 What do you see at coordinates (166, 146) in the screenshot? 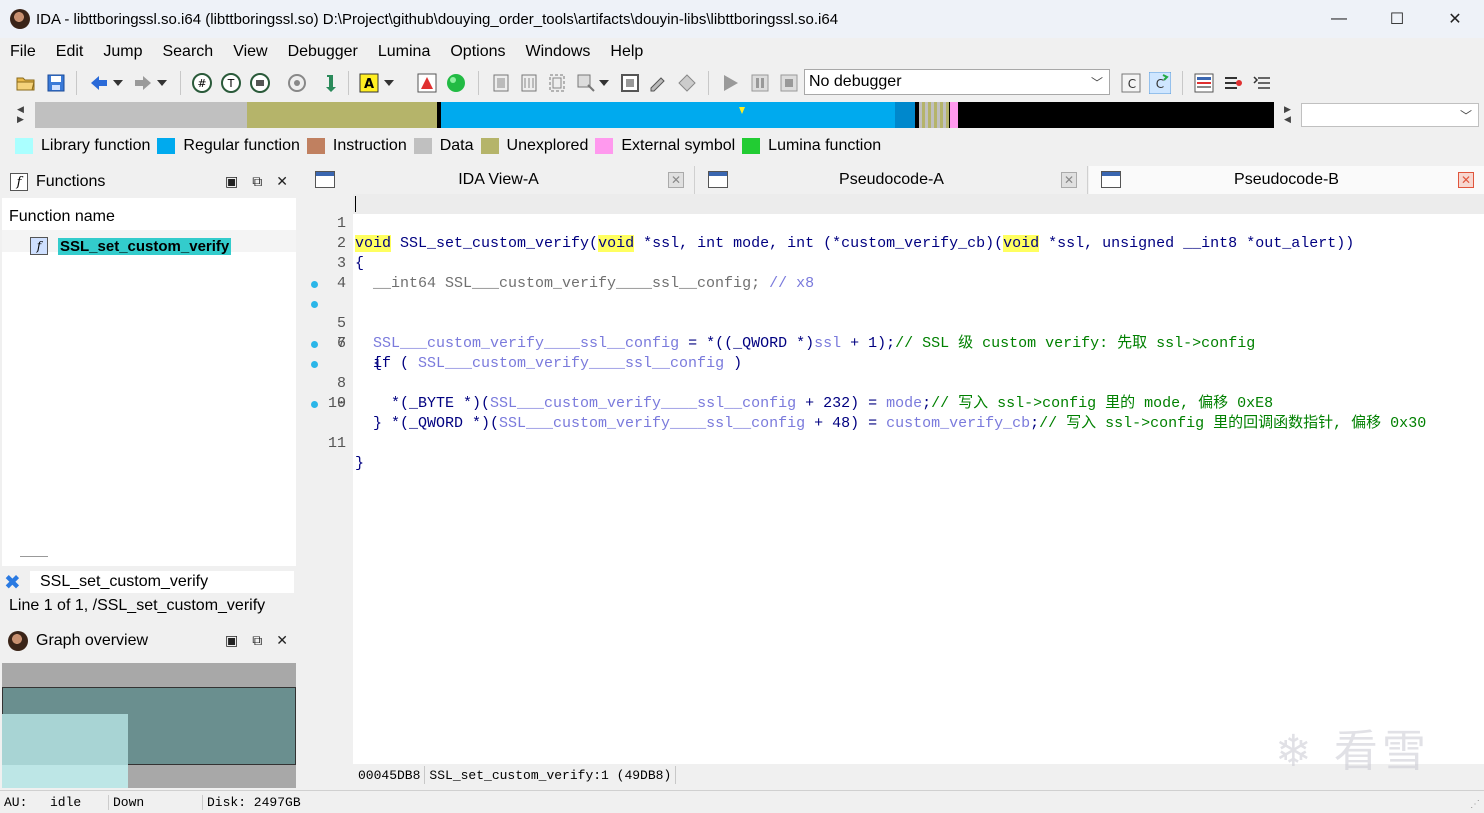
I see `legend-swatch` at bounding box center [166, 146].